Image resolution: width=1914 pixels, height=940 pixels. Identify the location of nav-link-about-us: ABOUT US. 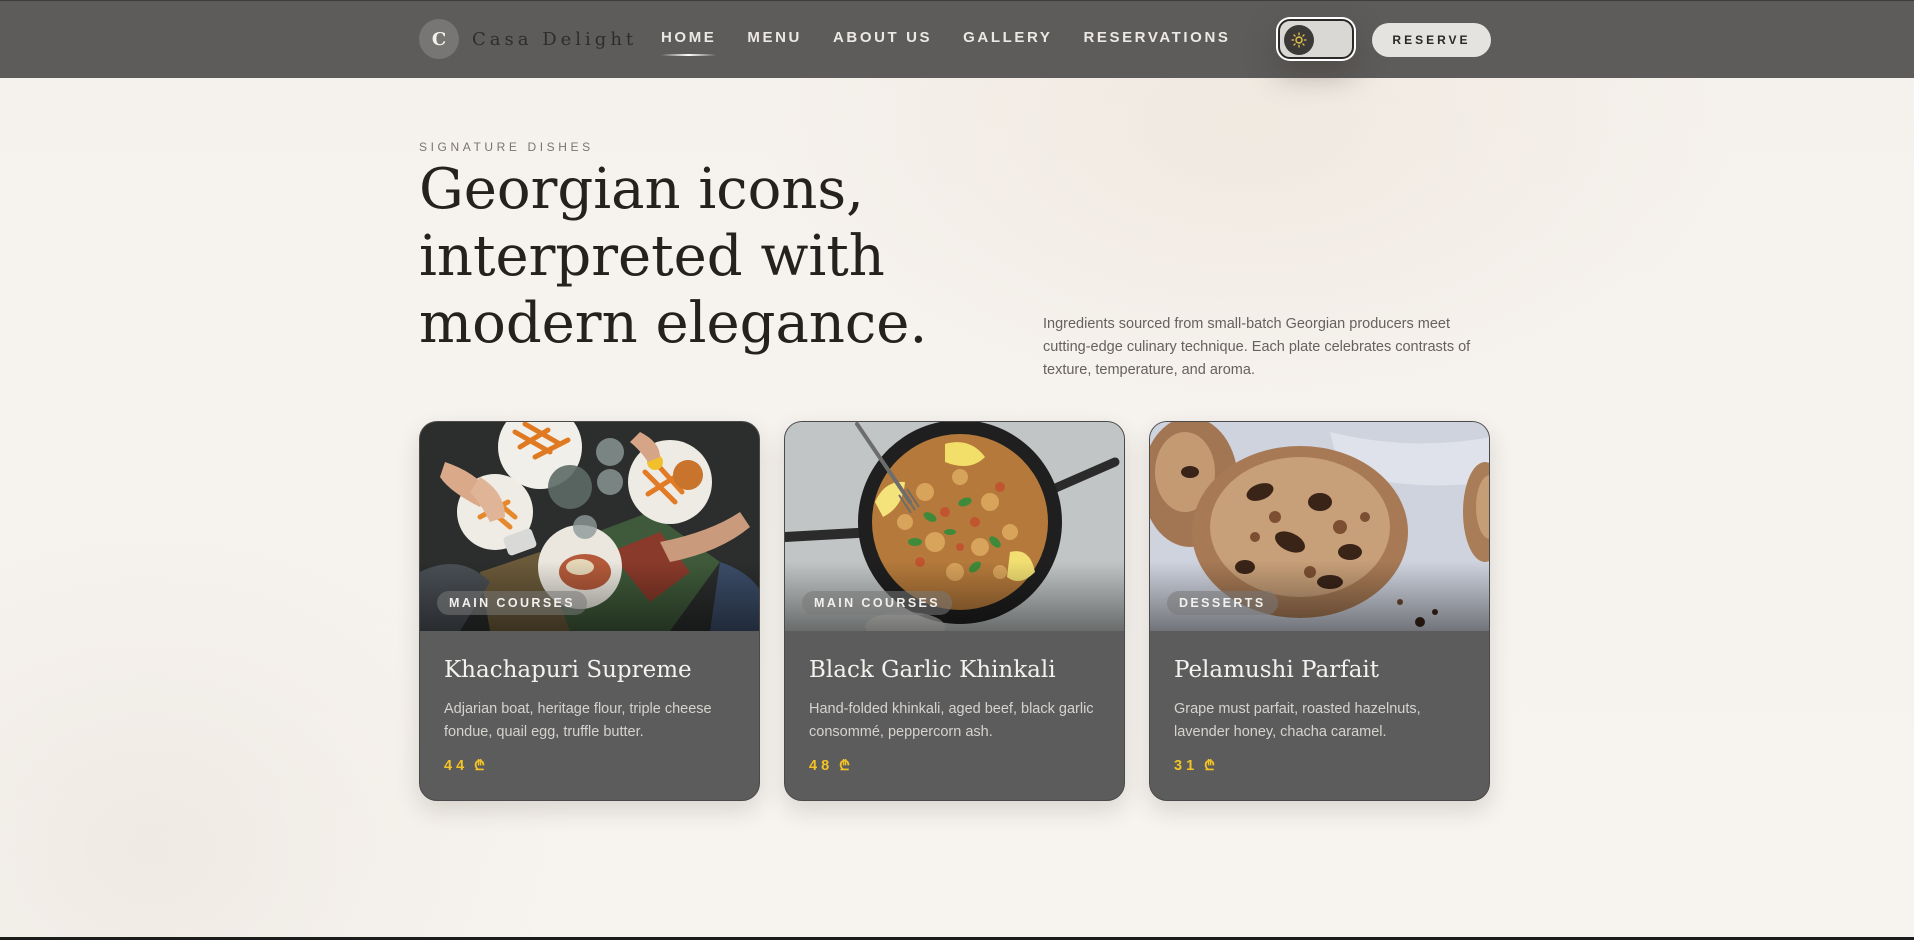
(882, 37).